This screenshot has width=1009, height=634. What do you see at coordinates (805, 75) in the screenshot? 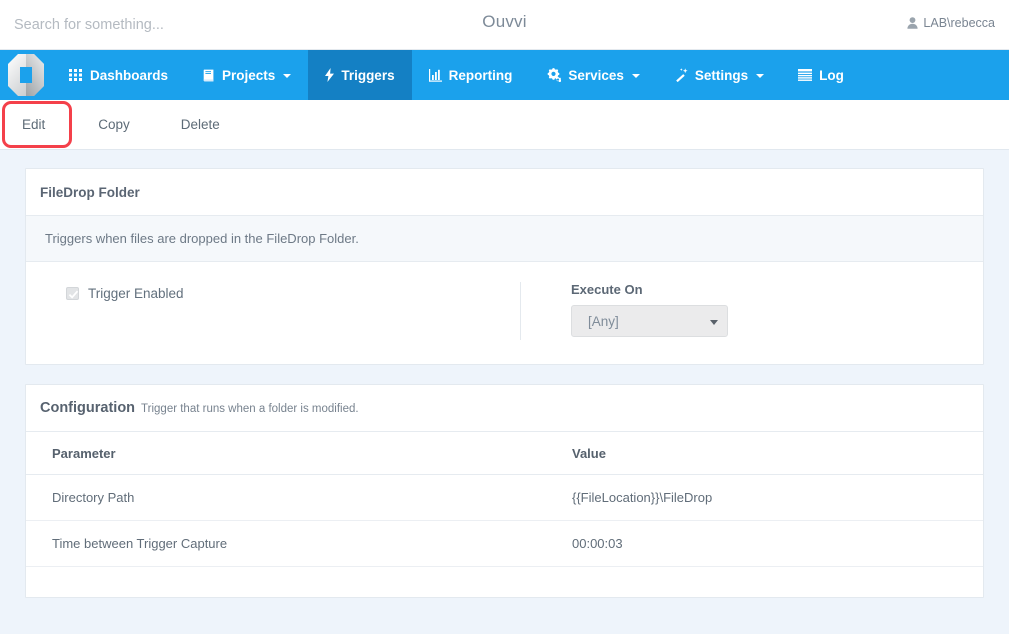
I see `list-icon` at bounding box center [805, 75].